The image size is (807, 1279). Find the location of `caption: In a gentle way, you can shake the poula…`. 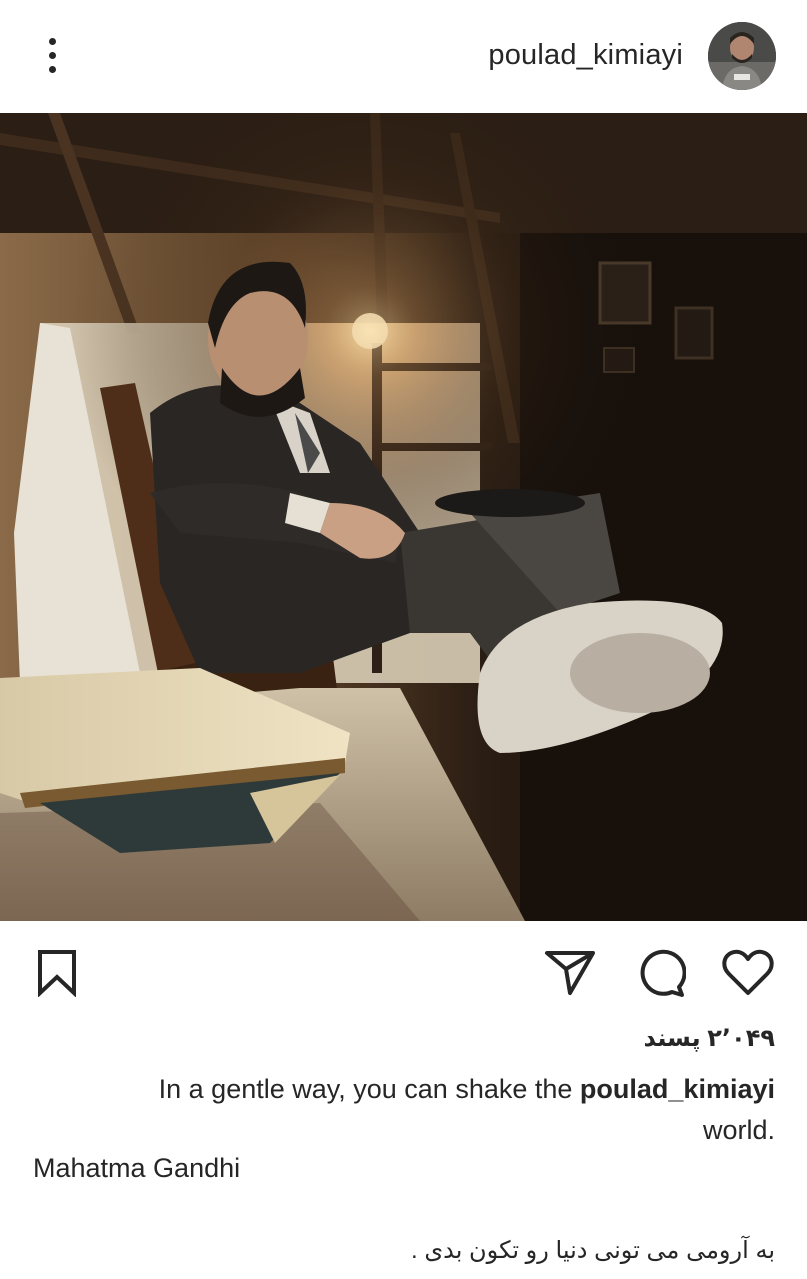

caption: In a gentle way, you can shake the poula… is located at coordinates (405, 1110).